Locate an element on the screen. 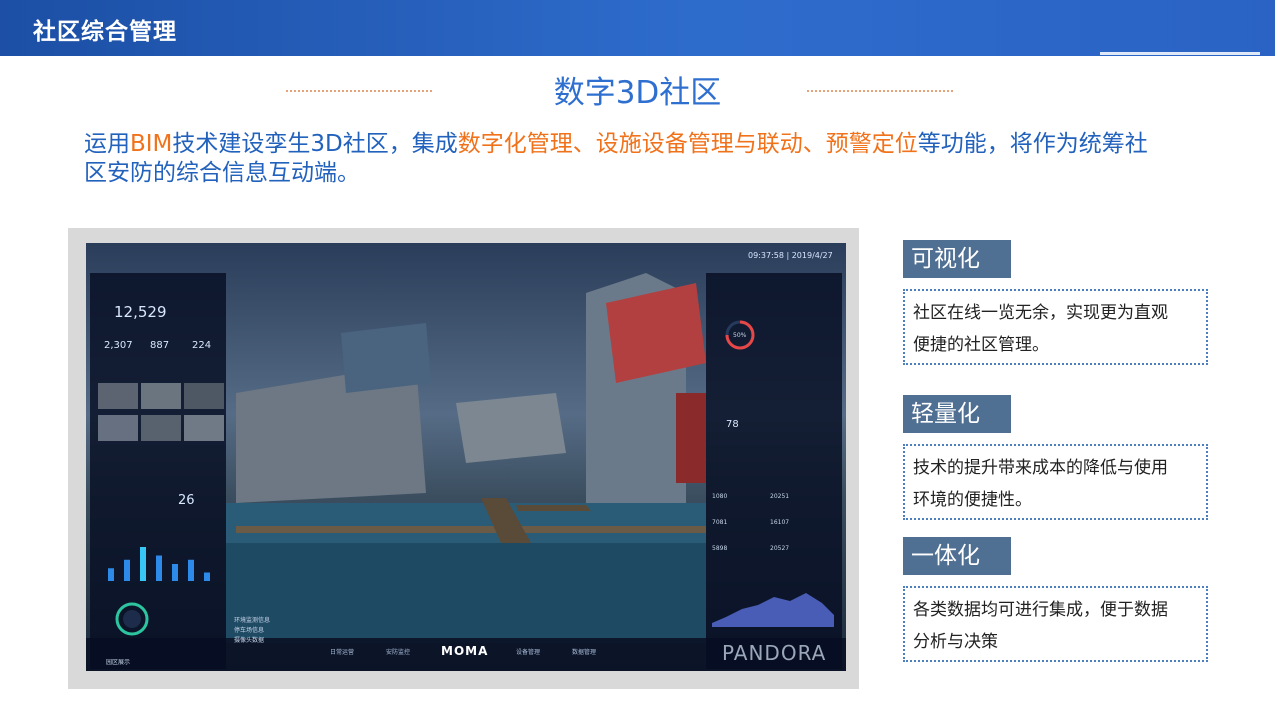 This screenshot has width=1275, height=712. page-title: 社区综合管理 is located at coordinates (105, 32).